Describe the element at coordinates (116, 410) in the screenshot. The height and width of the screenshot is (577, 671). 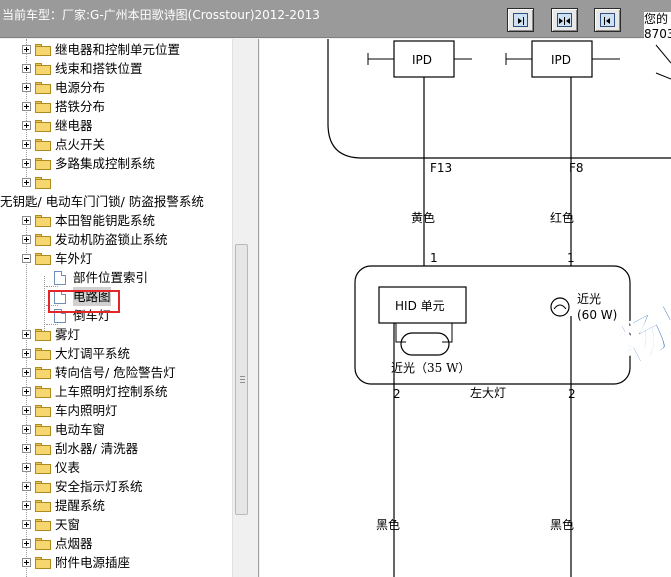
I see `tree-item-folder: 车内照明灯` at that location.